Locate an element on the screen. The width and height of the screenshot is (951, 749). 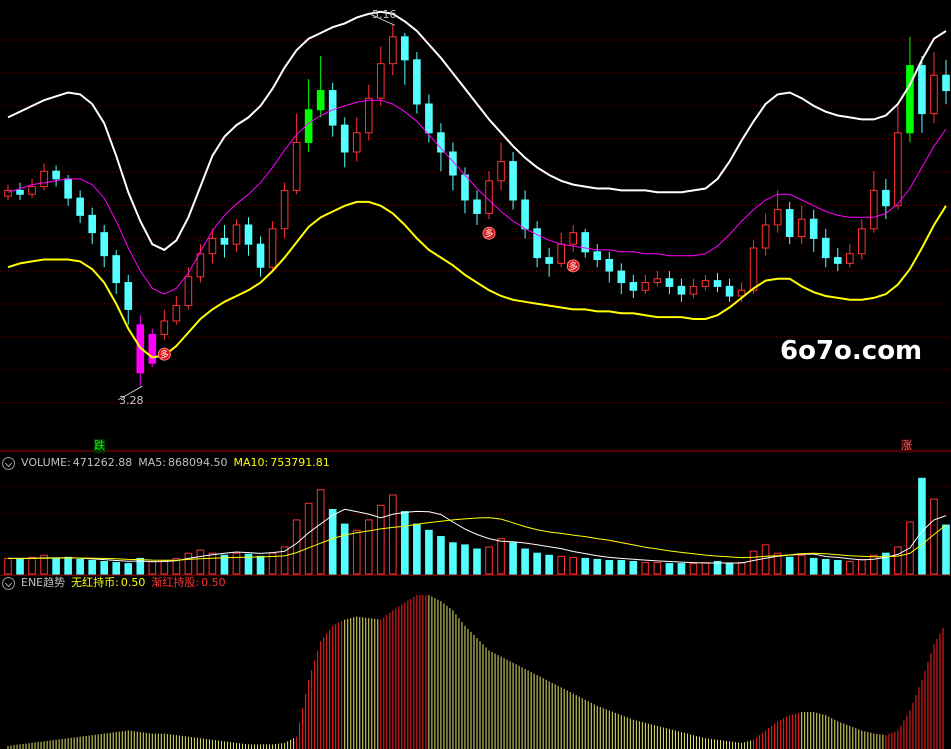
watermark: 6o7o.com is located at coordinates (851, 351).